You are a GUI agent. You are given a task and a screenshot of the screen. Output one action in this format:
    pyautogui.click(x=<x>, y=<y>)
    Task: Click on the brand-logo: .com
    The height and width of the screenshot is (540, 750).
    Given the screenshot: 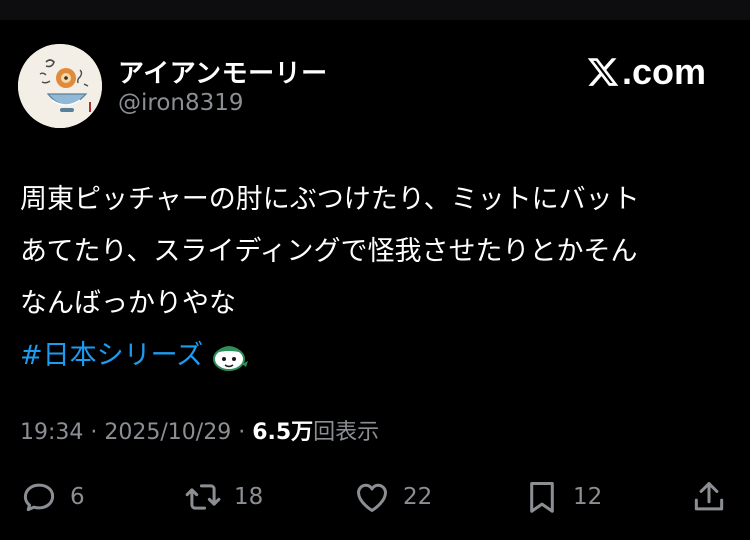 What is the action you would take?
    pyautogui.click(x=646, y=72)
    